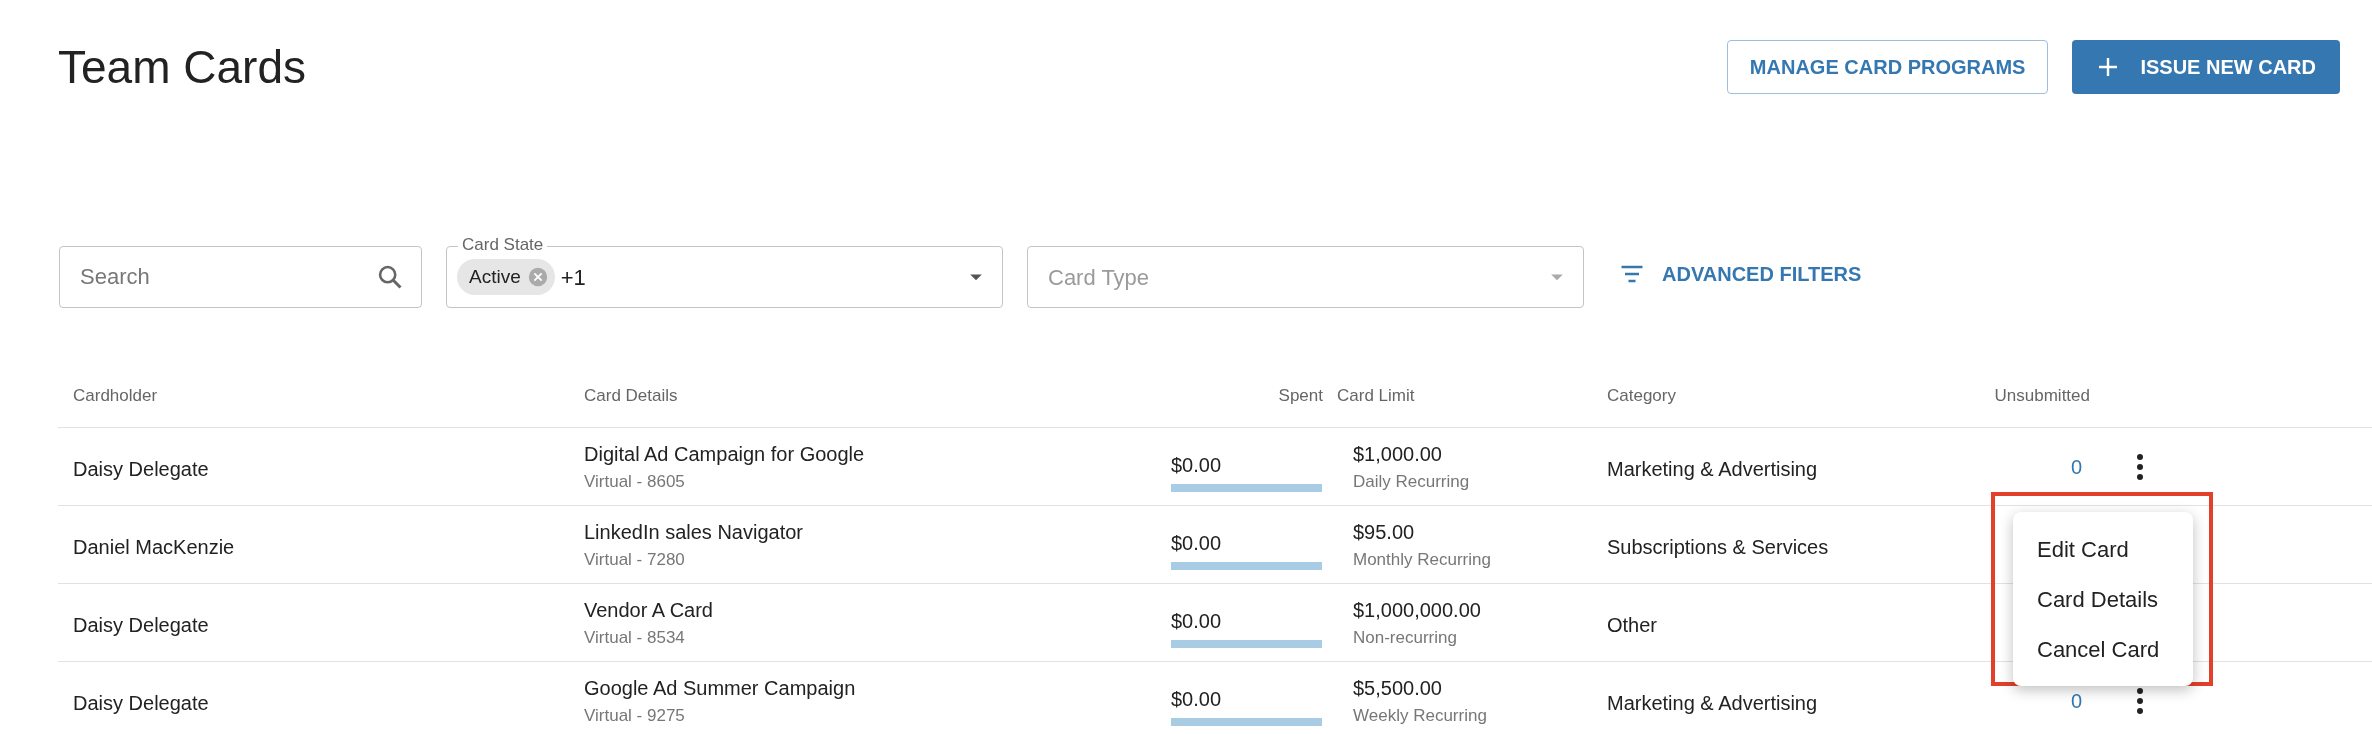 The height and width of the screenshot is (734, 2372). What do you see at coordinates (495, 276) in the screenshot?
I see `chip-label: Active` at bounding box center [495, 276].